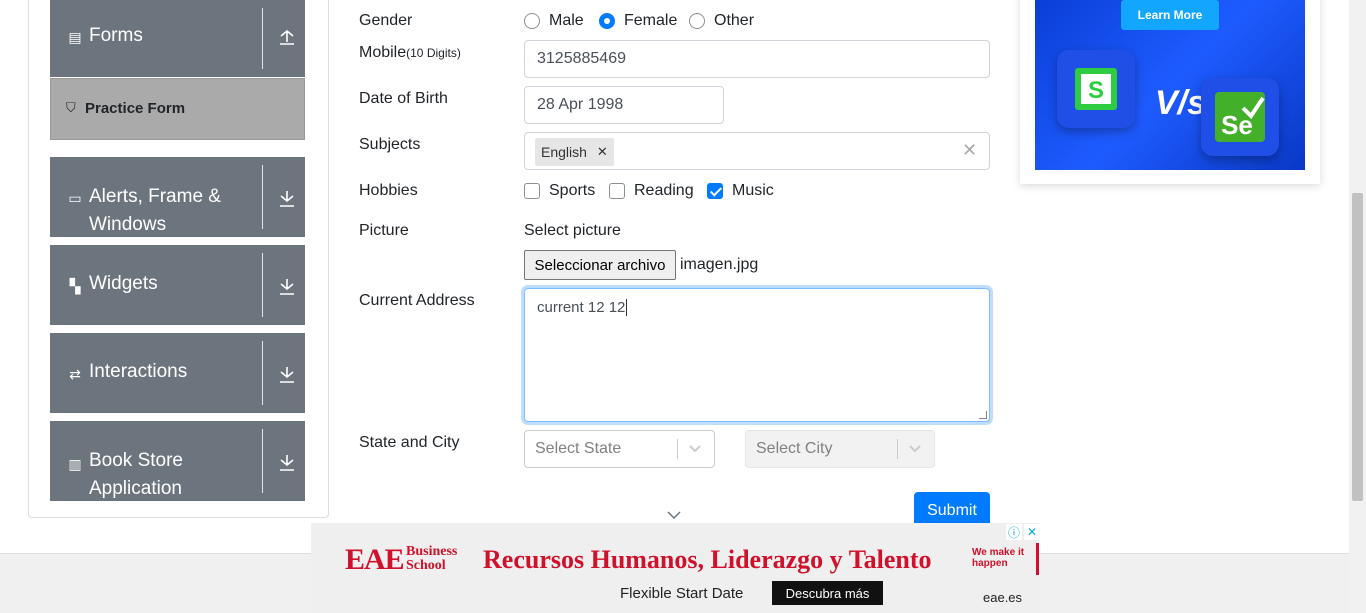 This screenshot has width=1366, height=613. I want to click on hobby-checkbox-reading: Reading, so click(651, 191).